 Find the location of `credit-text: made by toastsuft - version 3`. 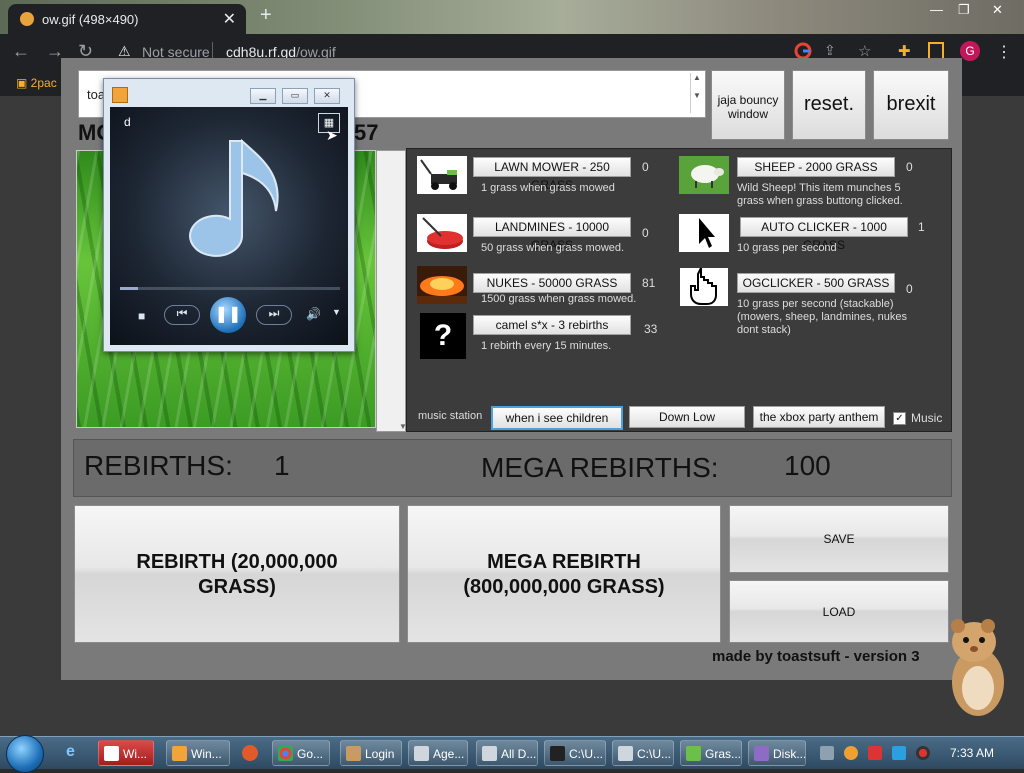

credit-text: made by toastsuft - version 3 is located at coordinates (816, 656).